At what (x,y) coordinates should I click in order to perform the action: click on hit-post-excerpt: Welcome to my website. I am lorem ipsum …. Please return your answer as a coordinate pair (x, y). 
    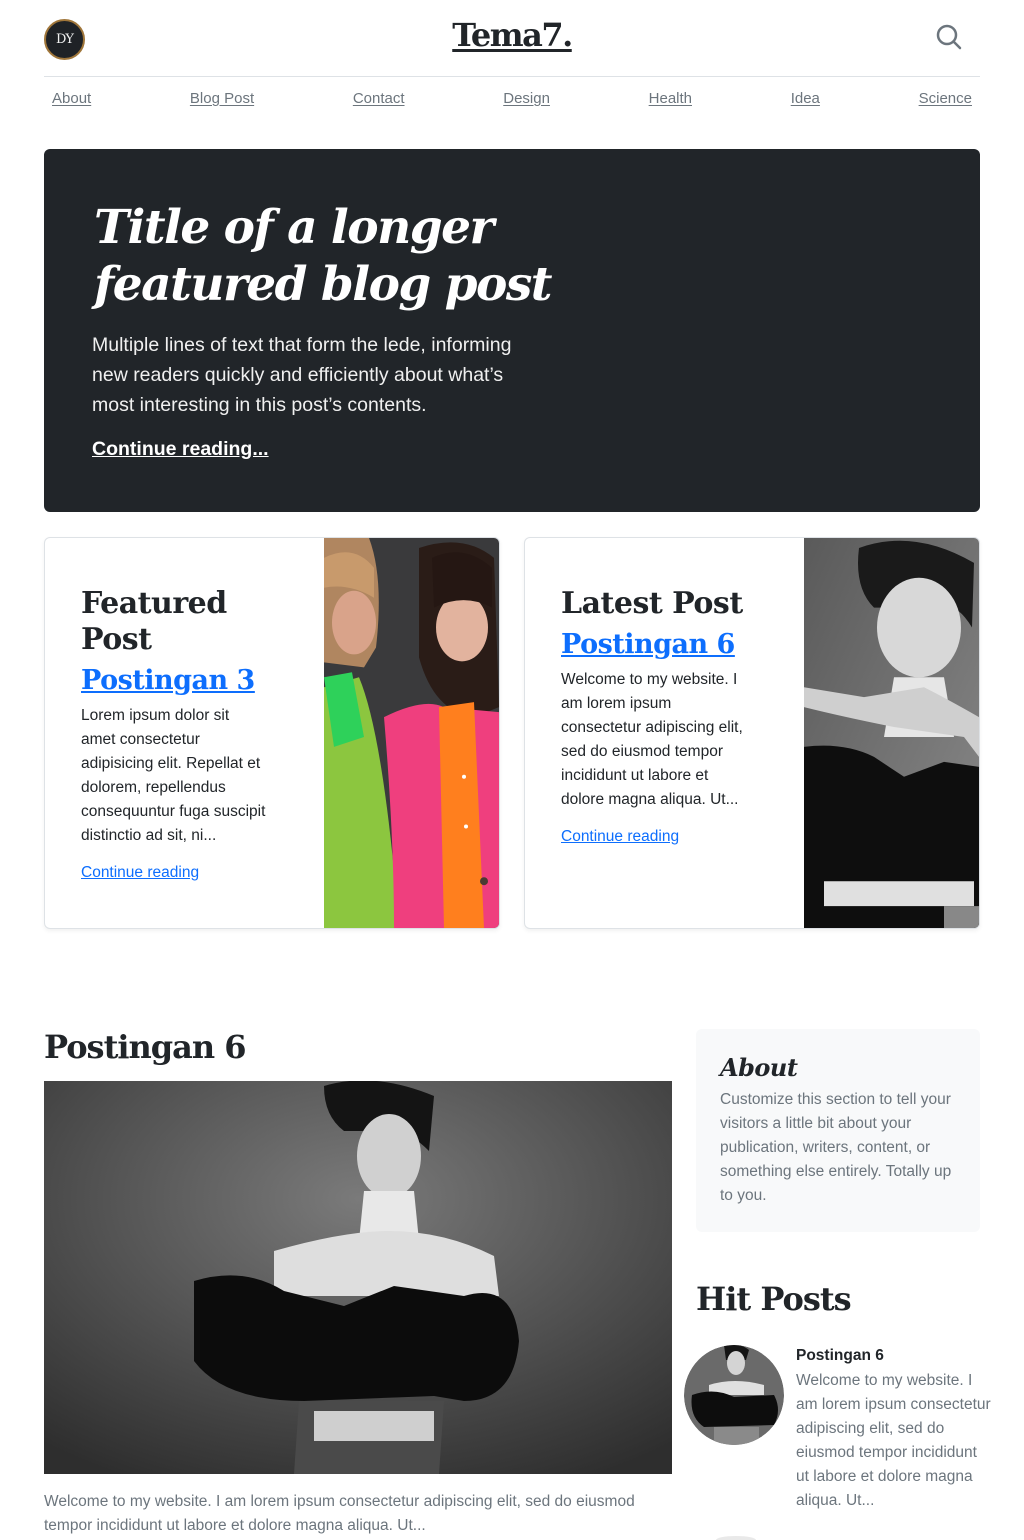
    Looking at the image, I should click on (893, 1440).